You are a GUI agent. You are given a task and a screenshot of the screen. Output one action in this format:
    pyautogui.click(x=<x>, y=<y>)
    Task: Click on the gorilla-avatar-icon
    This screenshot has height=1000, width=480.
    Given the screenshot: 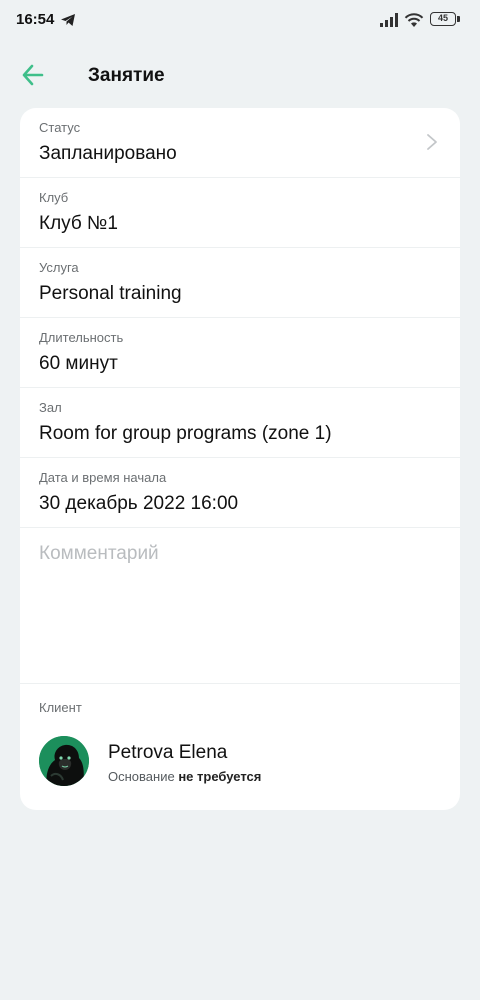 What is the action you would take?
    pyautogui.click(x=64, y=761)
    